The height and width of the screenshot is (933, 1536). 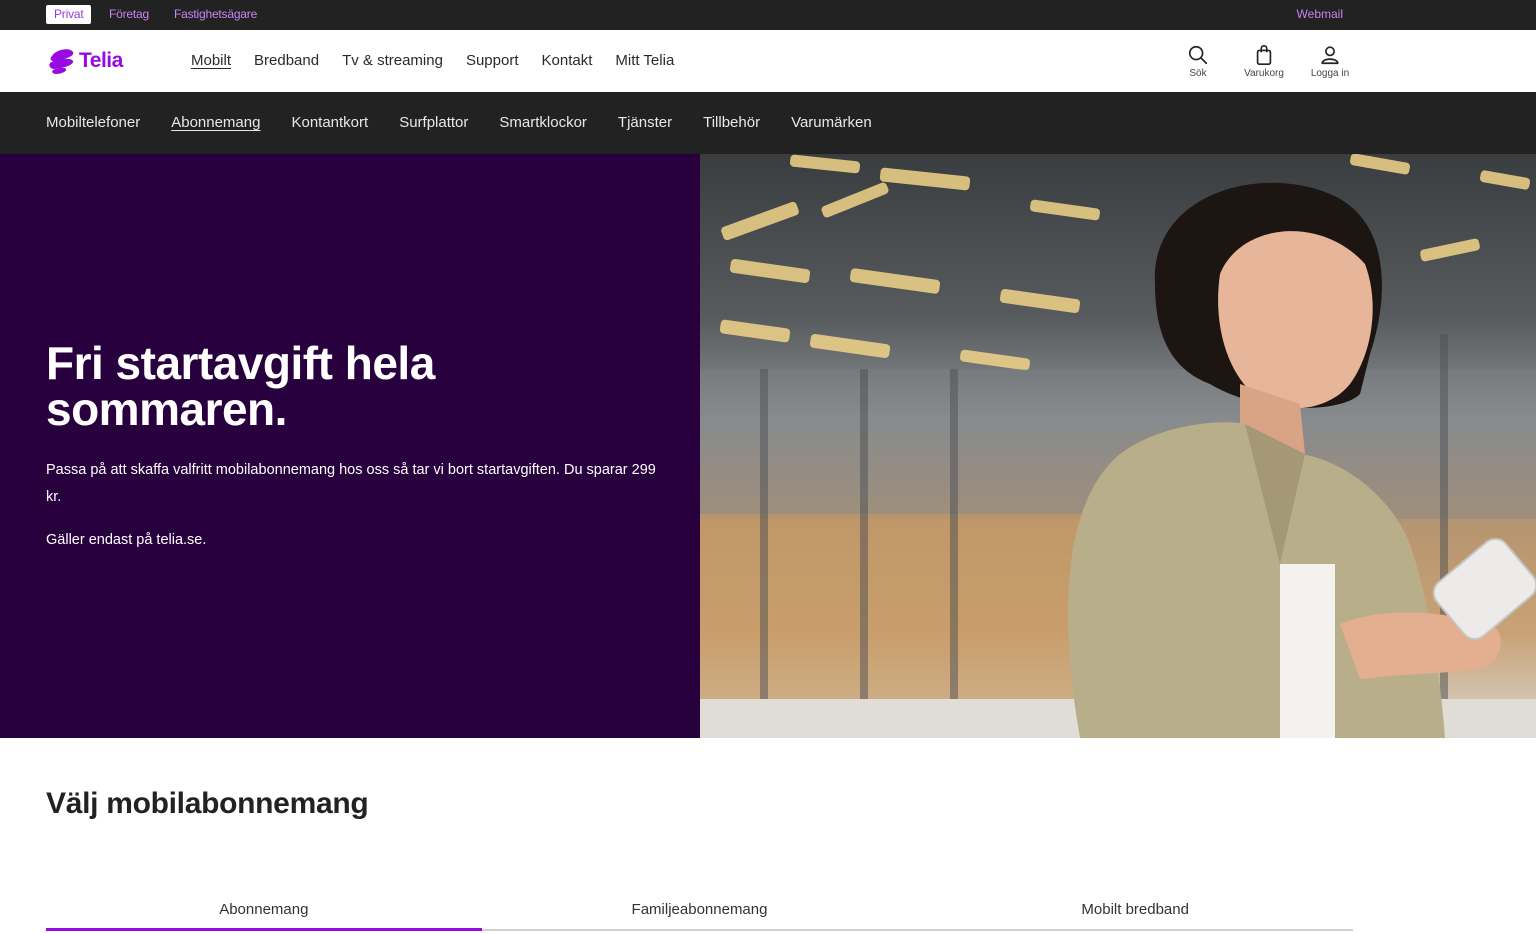 What do you see at coordinates (1198, 73) in the screenshot?
I see `search-label: Sök` at bounding box center [1198, 73].